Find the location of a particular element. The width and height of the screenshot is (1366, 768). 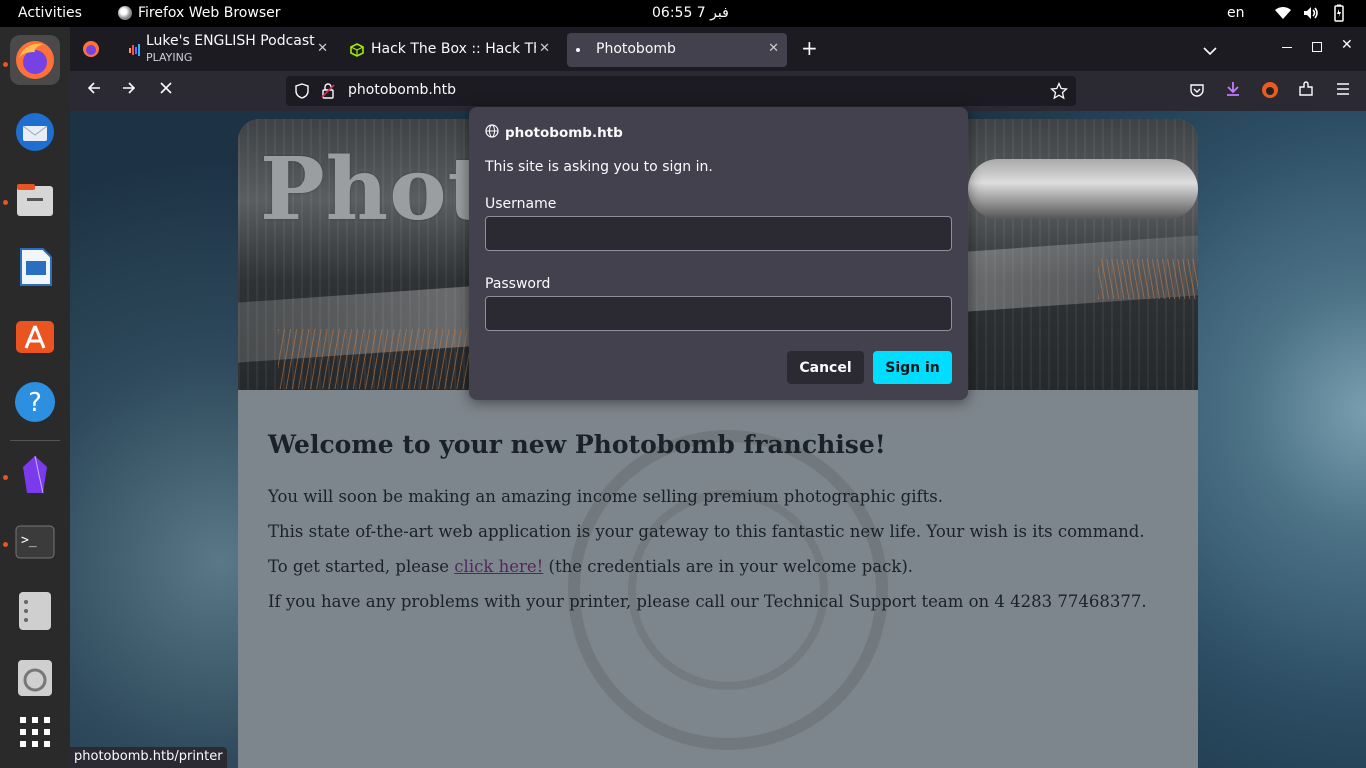

volume-icon is located at coordinates (1311, 13).